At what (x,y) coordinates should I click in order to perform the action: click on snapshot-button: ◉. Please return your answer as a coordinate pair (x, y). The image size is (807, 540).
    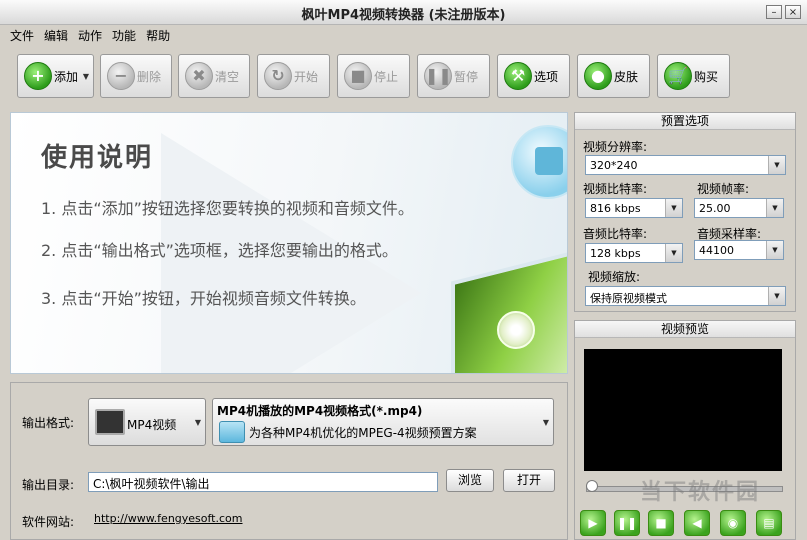
    Looking at the image, I should click on (733, 523).